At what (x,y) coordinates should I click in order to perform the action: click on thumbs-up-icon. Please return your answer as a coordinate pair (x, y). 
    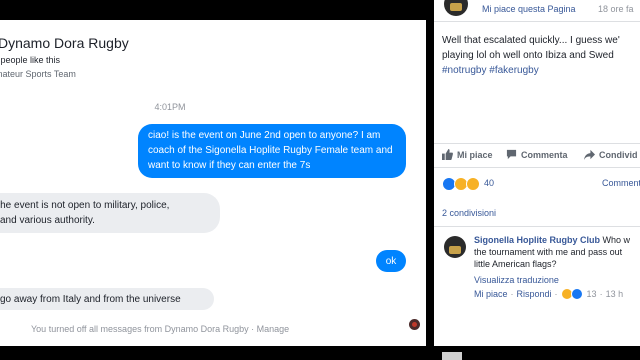
    Looking at the image, I should click on (447, 154).